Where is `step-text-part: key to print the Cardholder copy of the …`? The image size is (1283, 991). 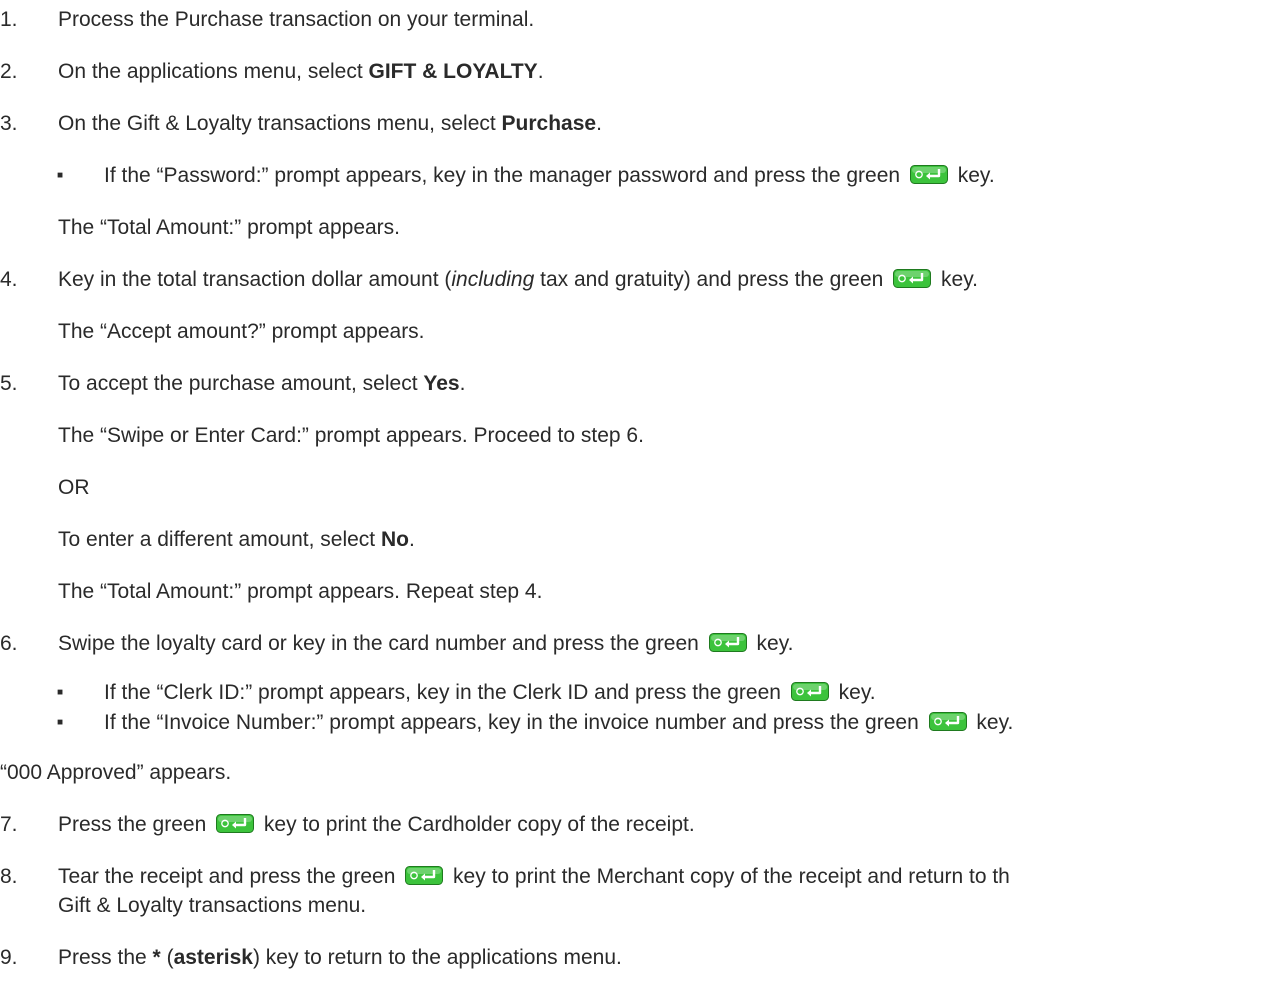 step-text-part: key to print the Cardholder copy of the … is located at coordinates (476, 824).